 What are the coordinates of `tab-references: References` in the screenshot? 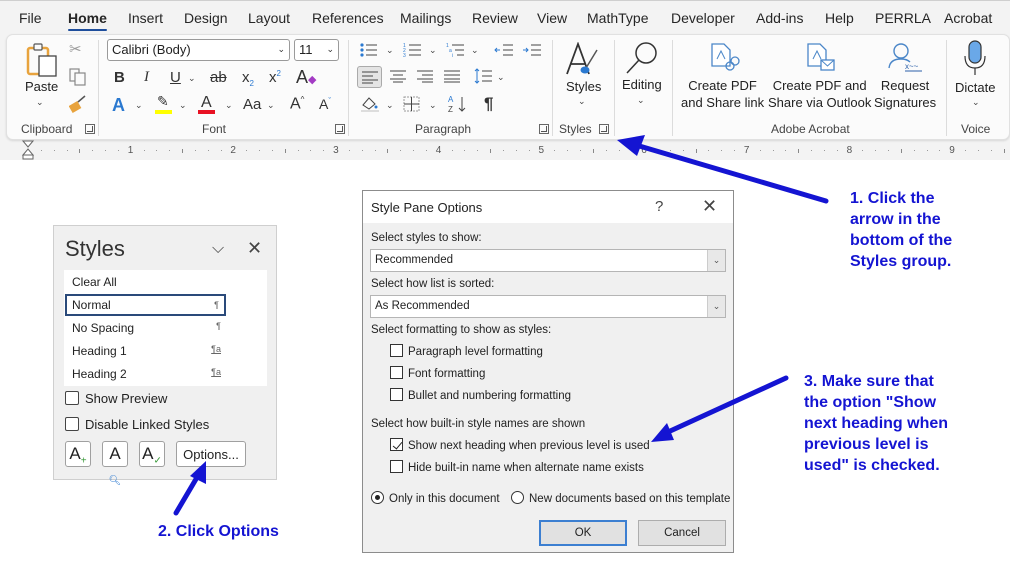 It's located at (348, 18).